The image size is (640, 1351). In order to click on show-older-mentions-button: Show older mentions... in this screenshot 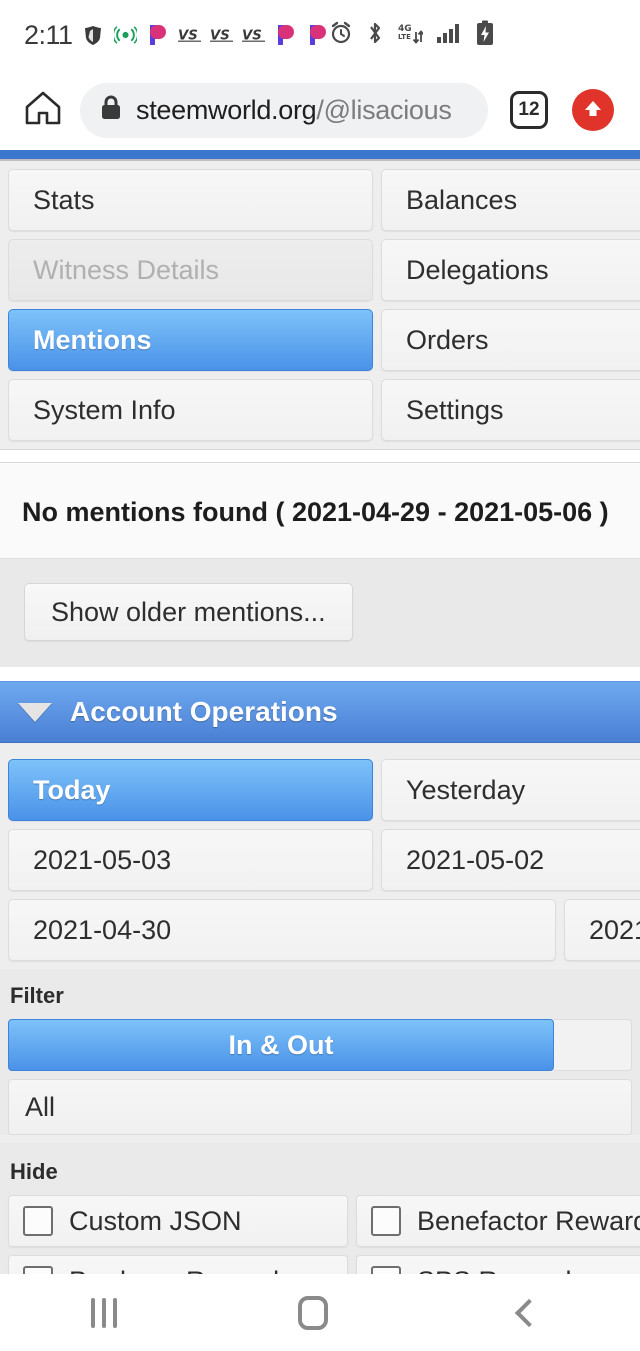, I will do `click(188, 612)`.